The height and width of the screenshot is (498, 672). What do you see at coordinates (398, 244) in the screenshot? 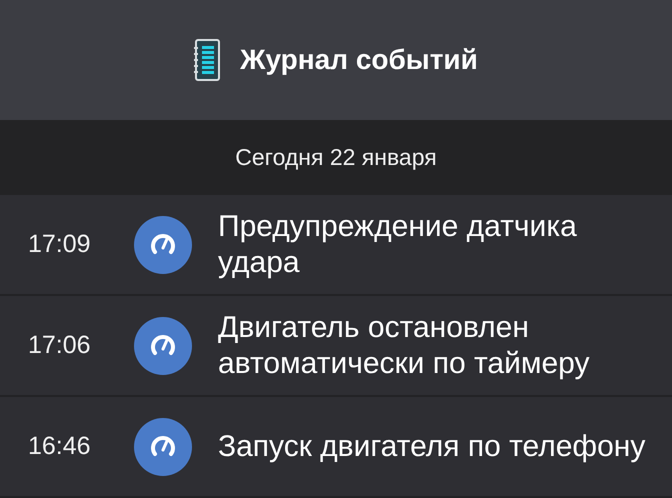
I see `event-text: Предупреждение датчика удара` at bounding box center [398, 244].